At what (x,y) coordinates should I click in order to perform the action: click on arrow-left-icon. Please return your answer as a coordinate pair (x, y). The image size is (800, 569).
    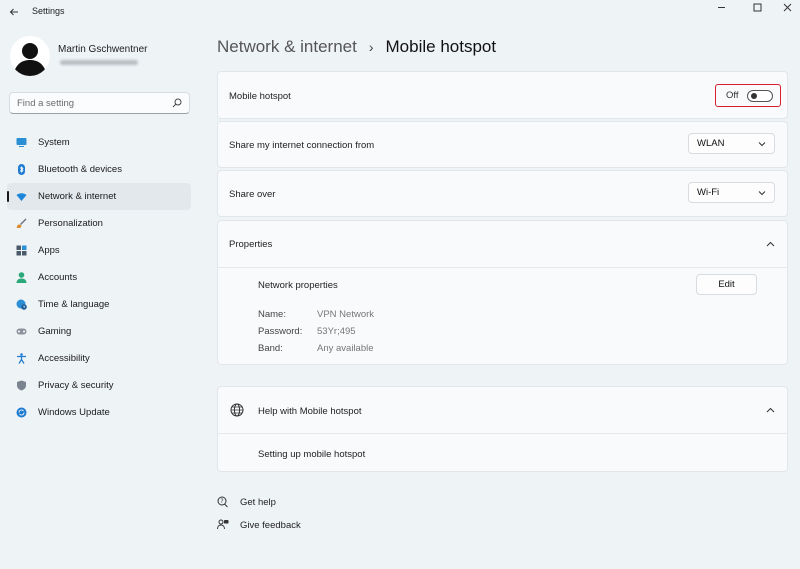
    Looking at the image, I should click on (13, 12).